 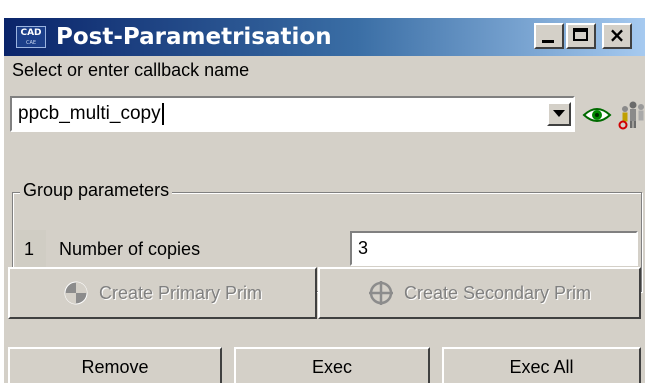 What do you see at coordinates (131, 70) in the screenshot?
I see `callback-label: Select or enter callback name` at bounding box center [131, 70].